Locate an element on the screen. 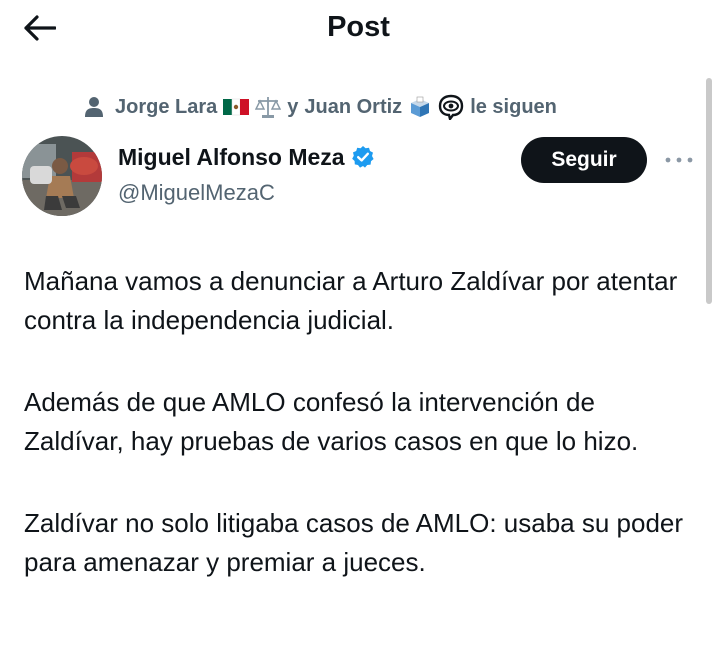 This screenshot has width=717, height=670. eye-in-speech-bubble-emoji is located at coordinates (451, 107).